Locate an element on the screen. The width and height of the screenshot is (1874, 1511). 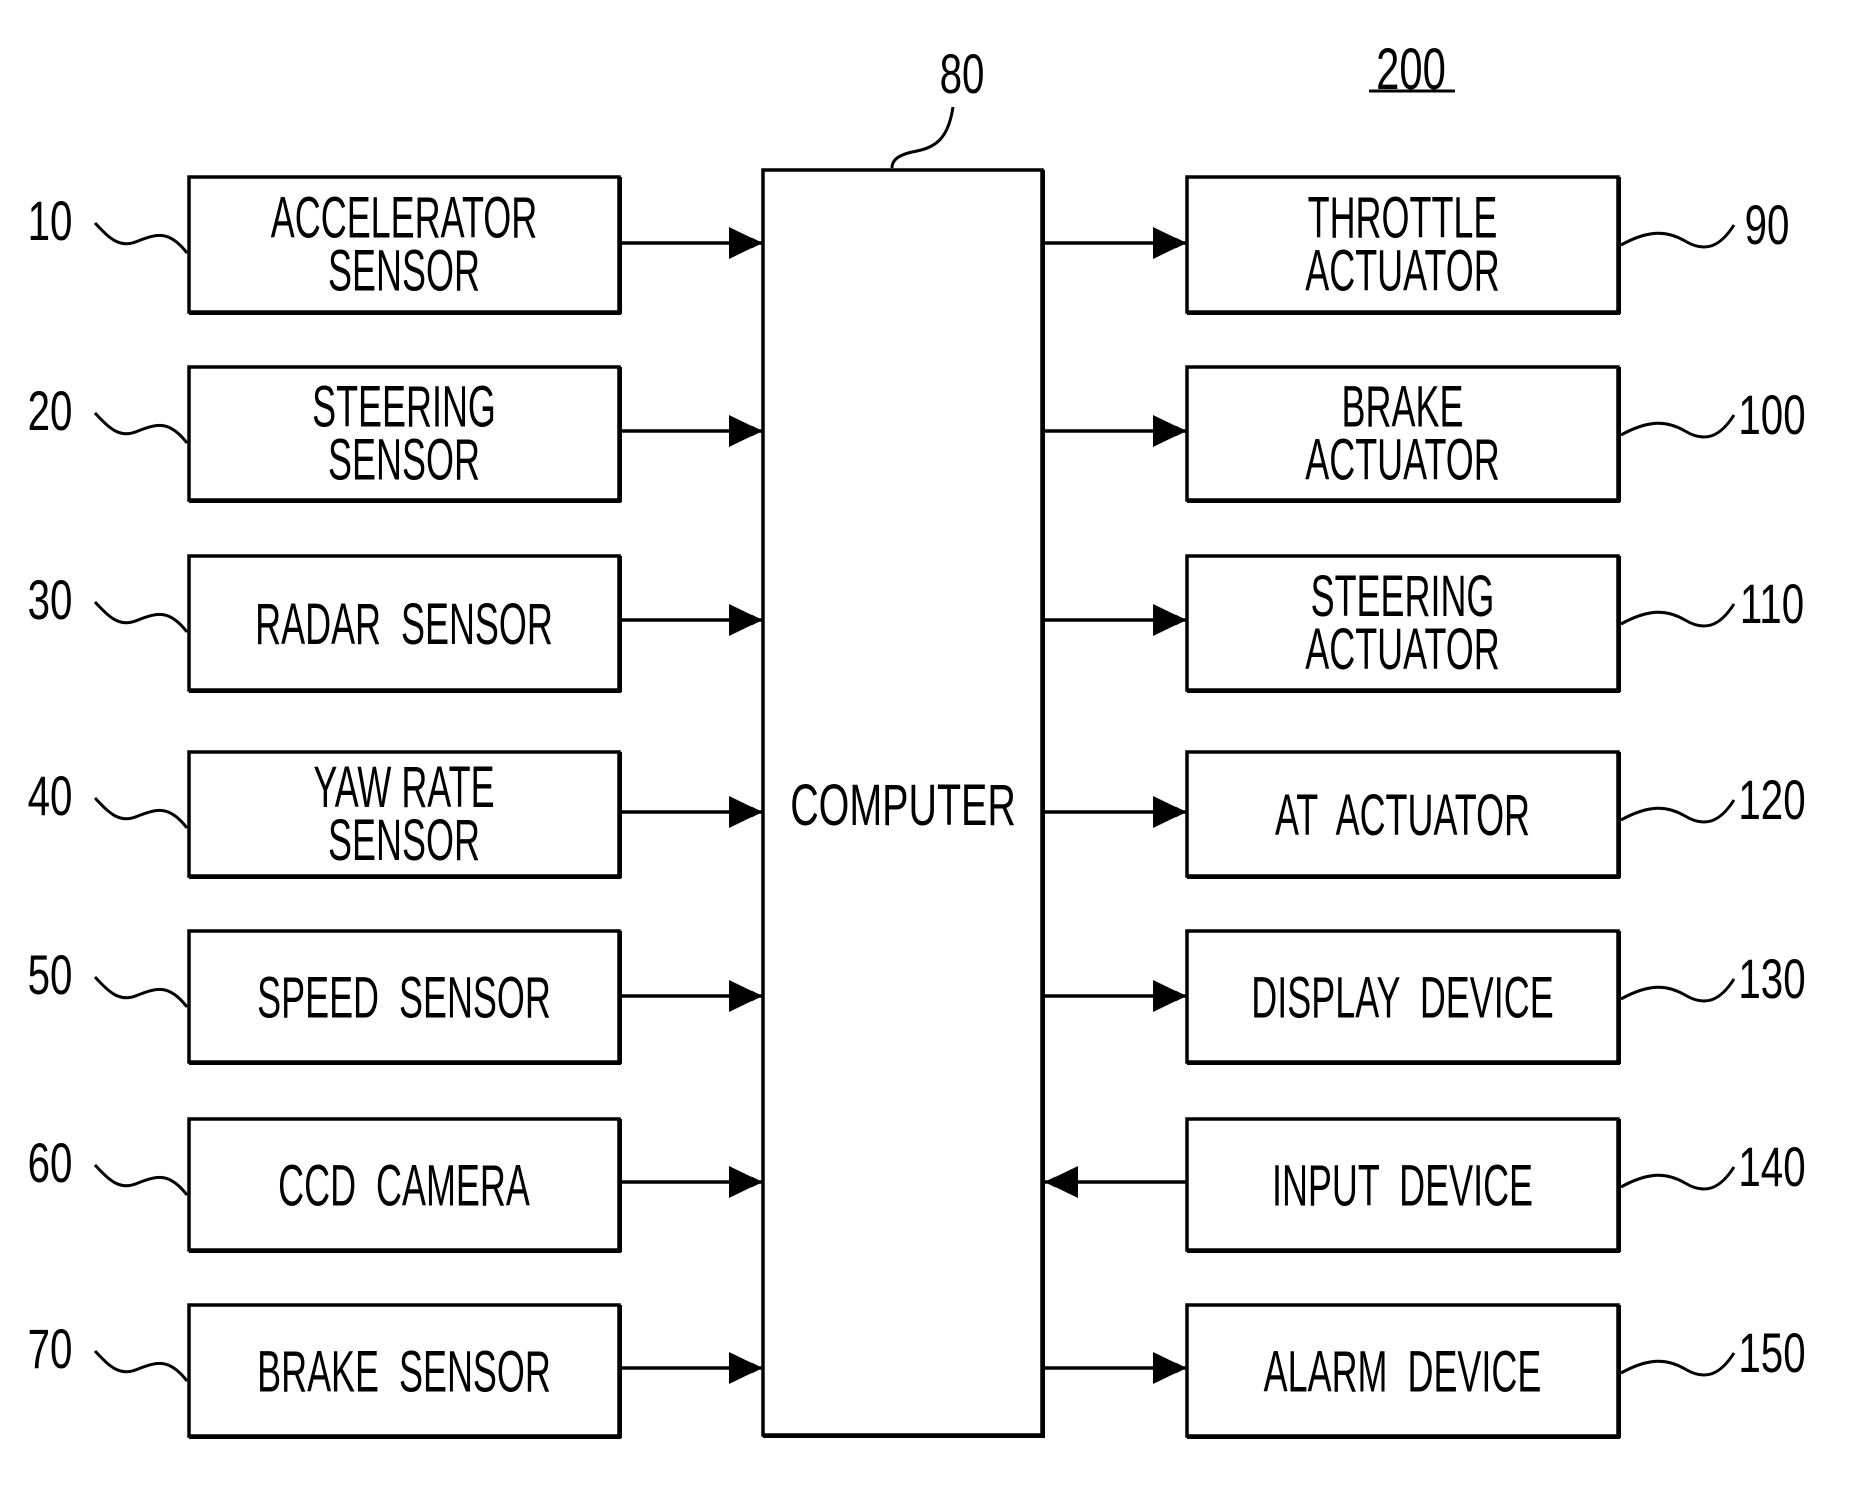
block-label-line: CCD CAMERA is located at coordinates (404, 1186).